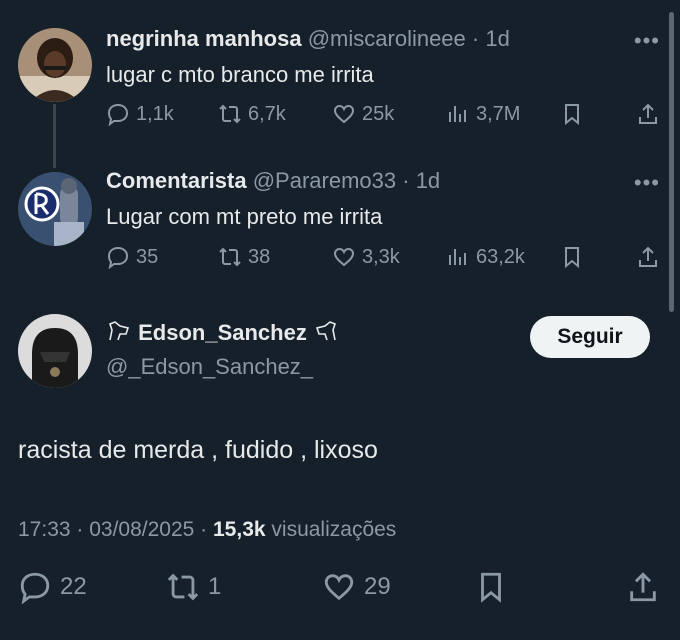 This screenshot has width=680, height=640. Describe the element at coordinates (240, 74) in the screenshot. I see `tweet-text: lugar c mto branco me irrita` at that location.